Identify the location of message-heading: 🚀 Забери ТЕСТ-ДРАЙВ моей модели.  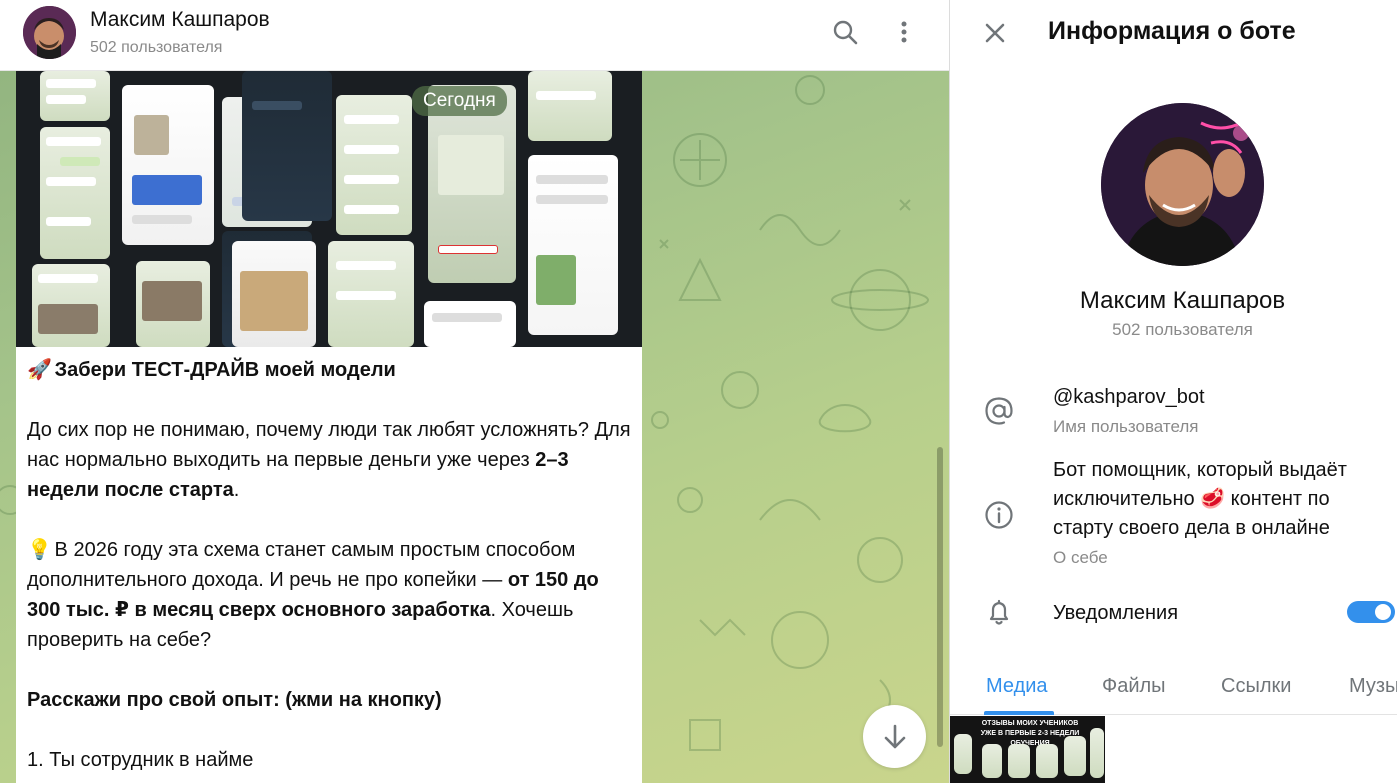
(330, 370).